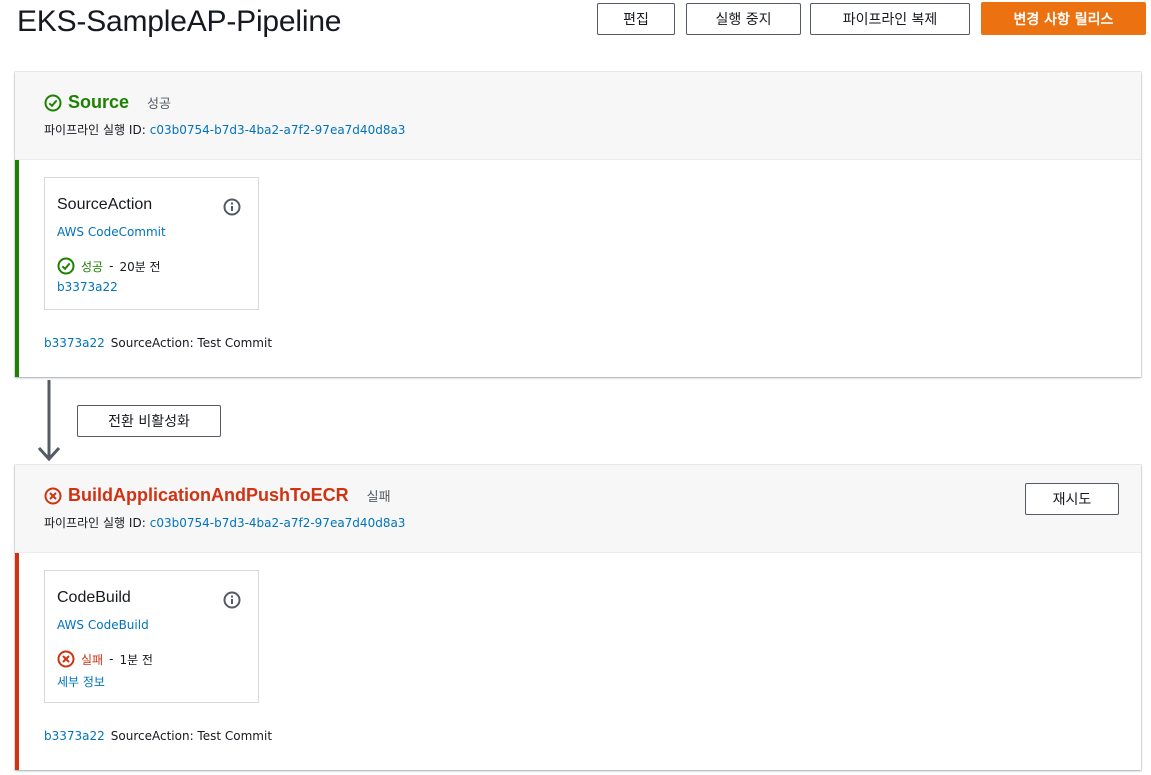  Describe the element at coordinates (92, 659) in the screenshot. I see `action-status-text: 실패` at that location.